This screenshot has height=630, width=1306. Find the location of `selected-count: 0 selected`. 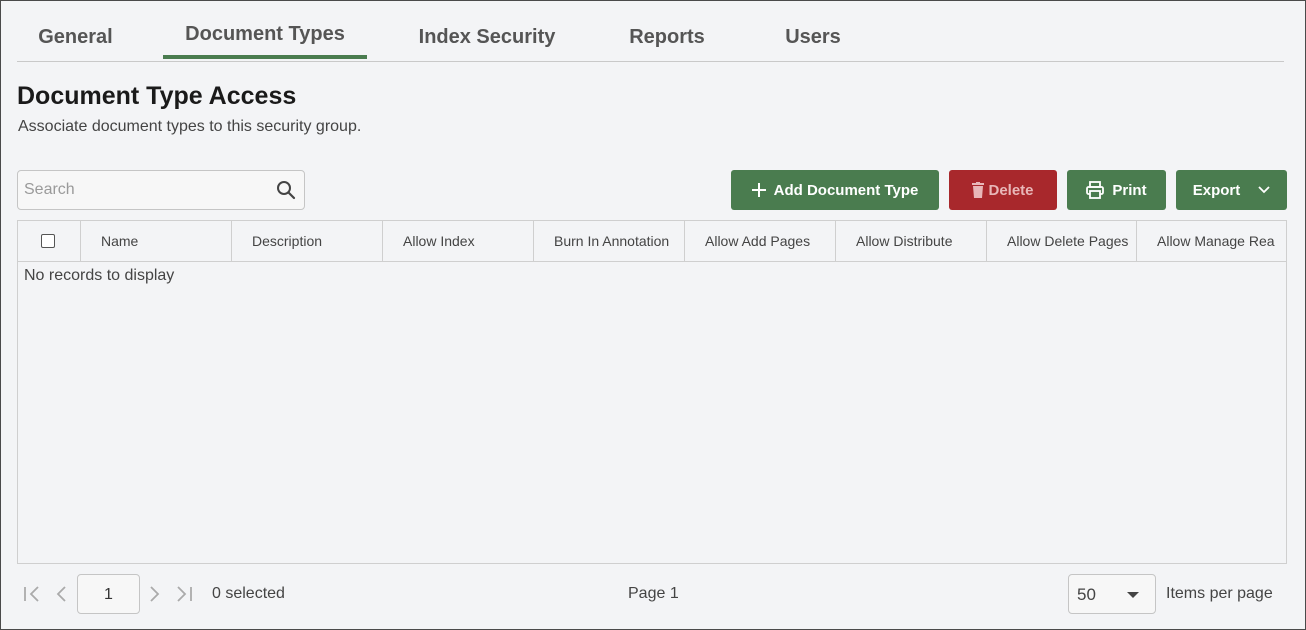

selected-count: 0 selected is located at coordinates (248, 593).